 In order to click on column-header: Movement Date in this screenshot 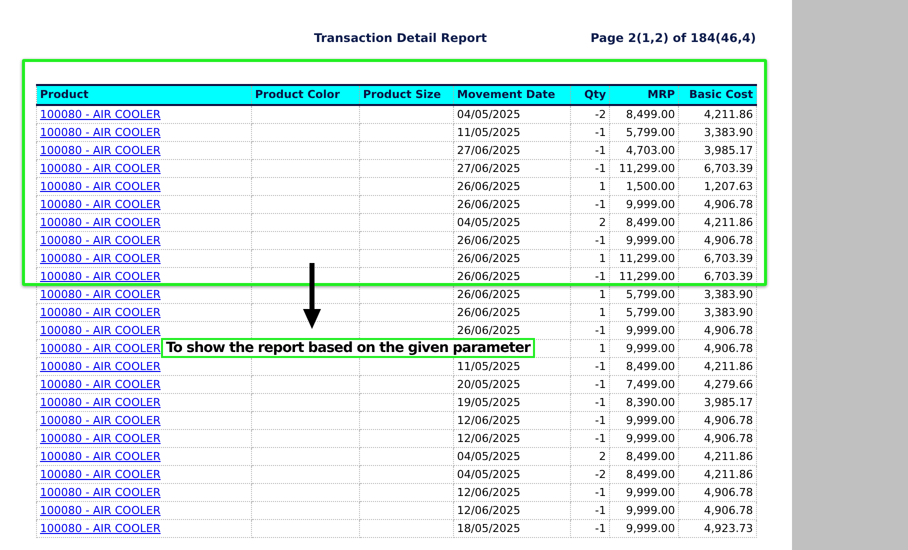, I will do `click(512, 95)`.